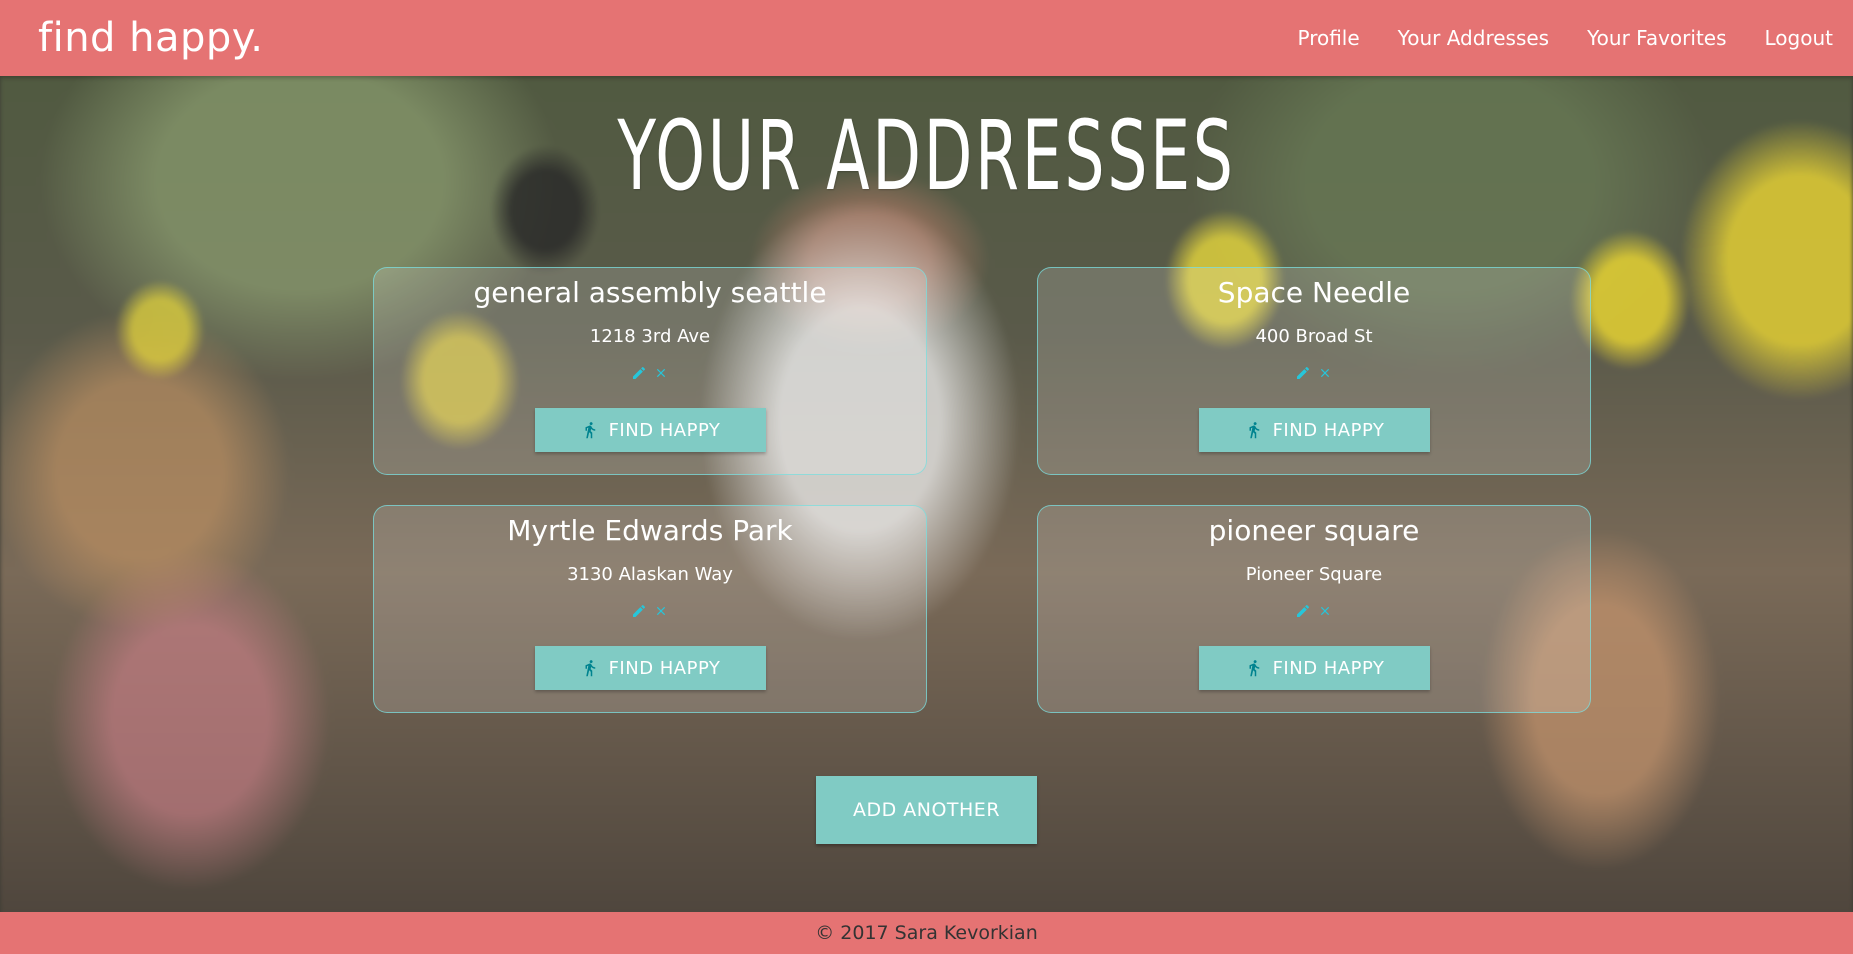  I want to click on address-card-space-needle: Space Needle 400 Broad St FIND HAPPY, so click(1314, 371).